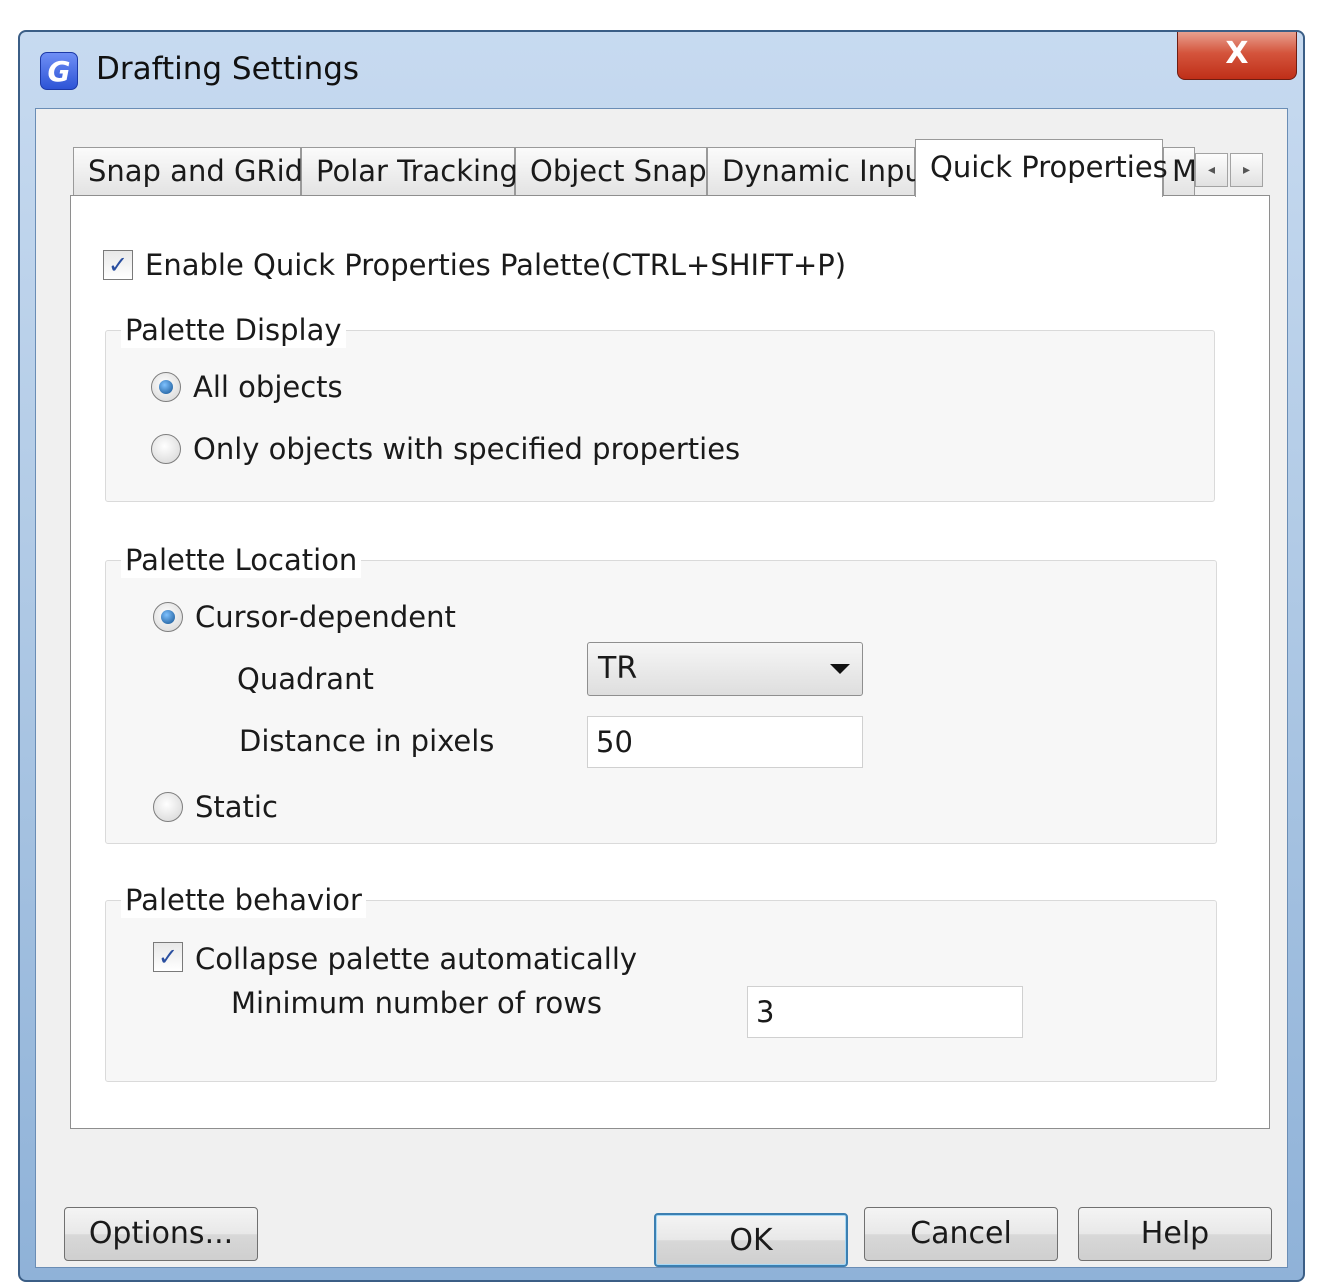  Describe the element at coordinates (325, 617) in the screenshot. I see `cursor-dependent-label: Cursor-dependent` at that location.